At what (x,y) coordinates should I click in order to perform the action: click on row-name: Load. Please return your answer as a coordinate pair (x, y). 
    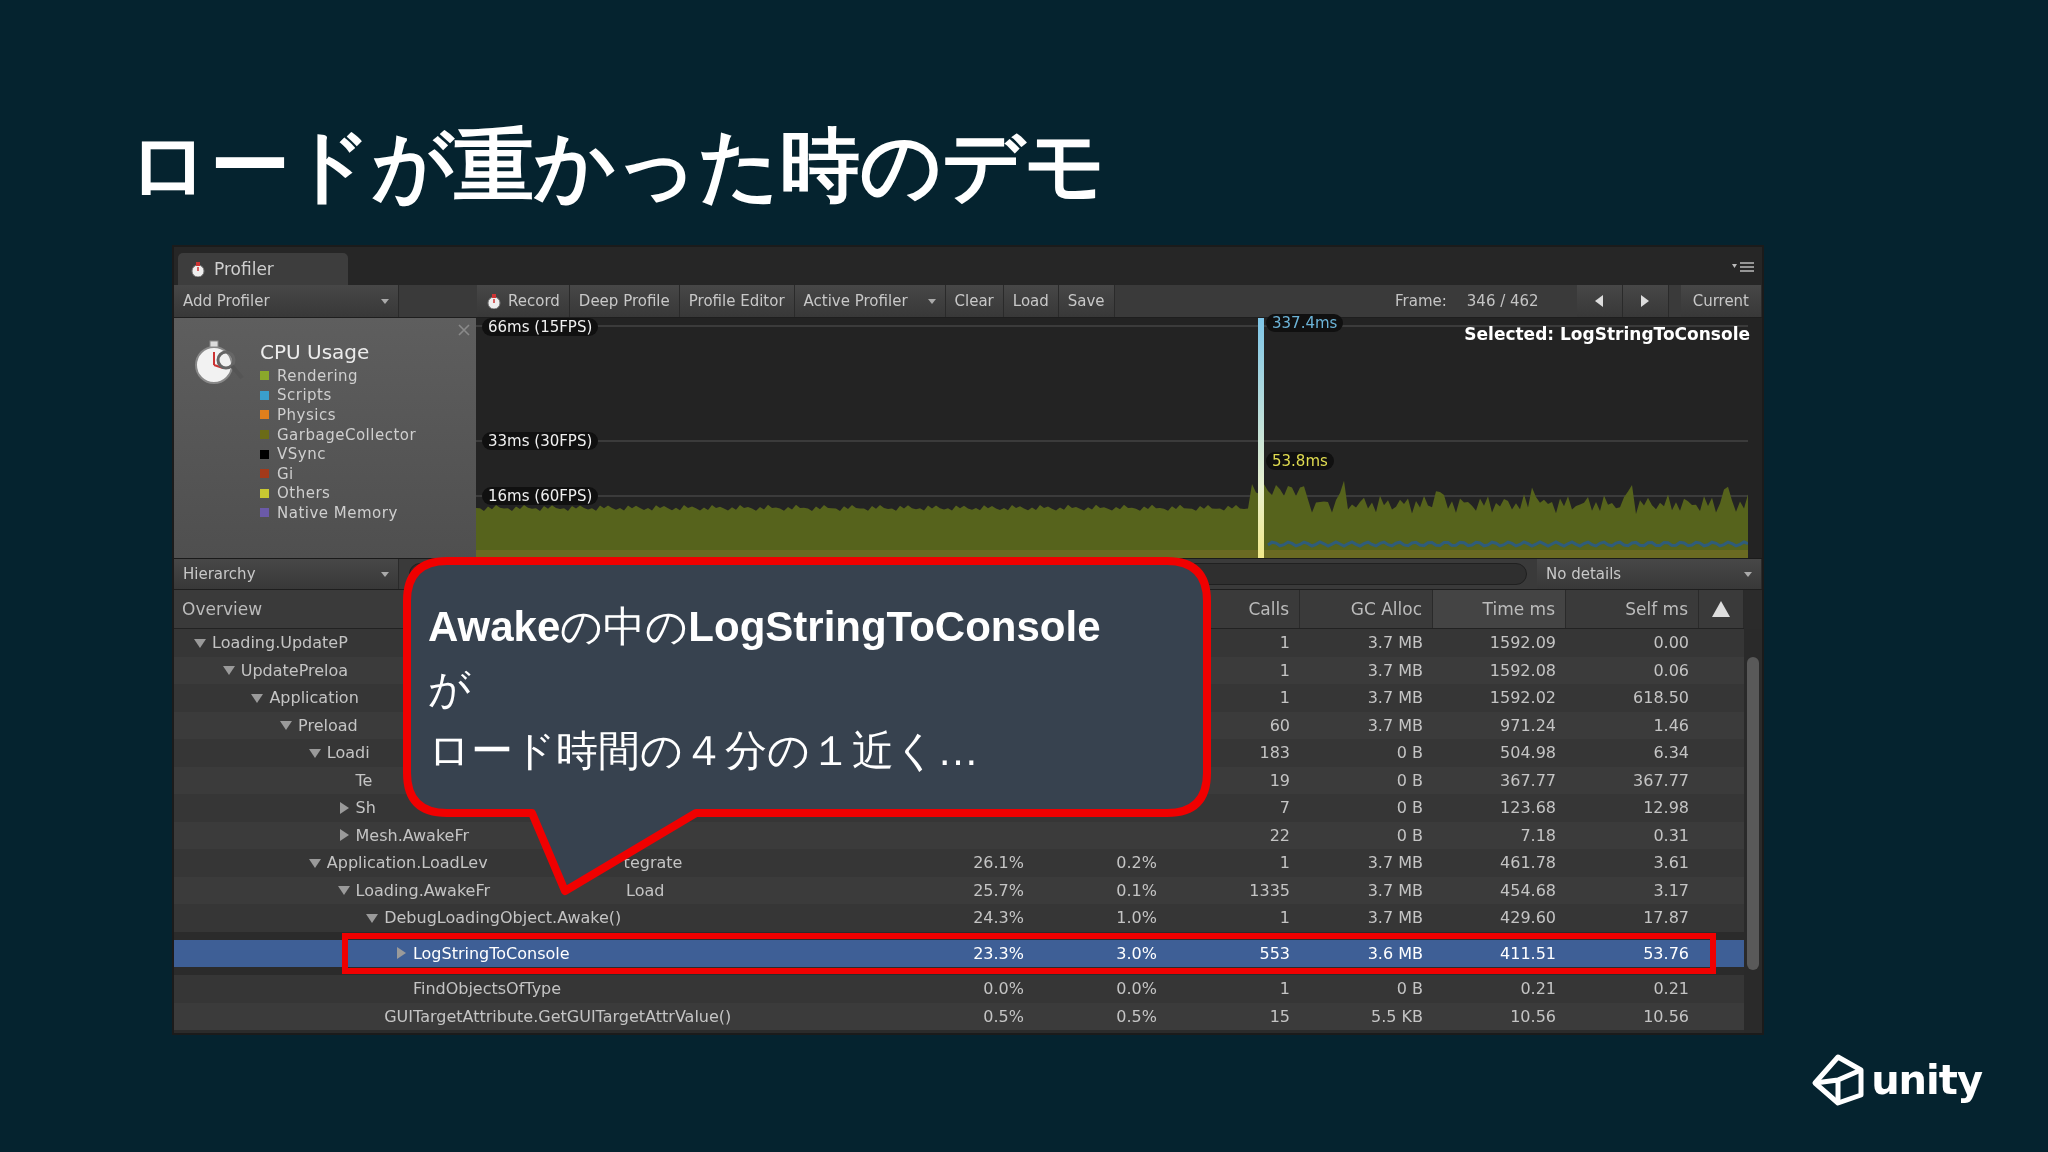
    Looking at the image, I should click on (645, 890).